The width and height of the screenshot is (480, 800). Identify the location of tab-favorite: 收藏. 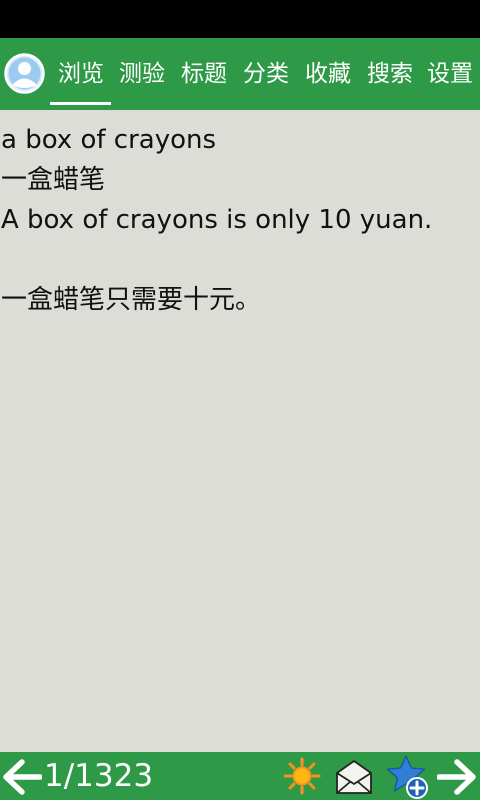
(328, 74).